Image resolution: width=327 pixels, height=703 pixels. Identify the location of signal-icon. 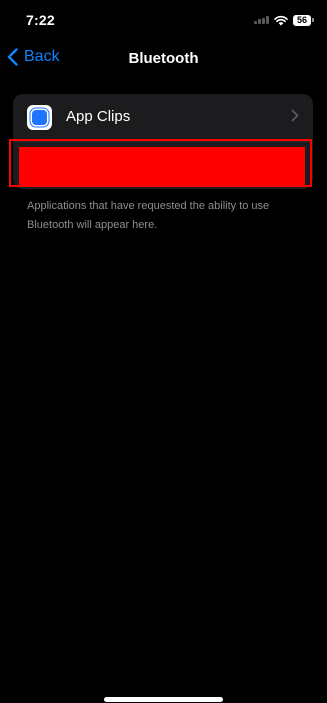
(261, 20).